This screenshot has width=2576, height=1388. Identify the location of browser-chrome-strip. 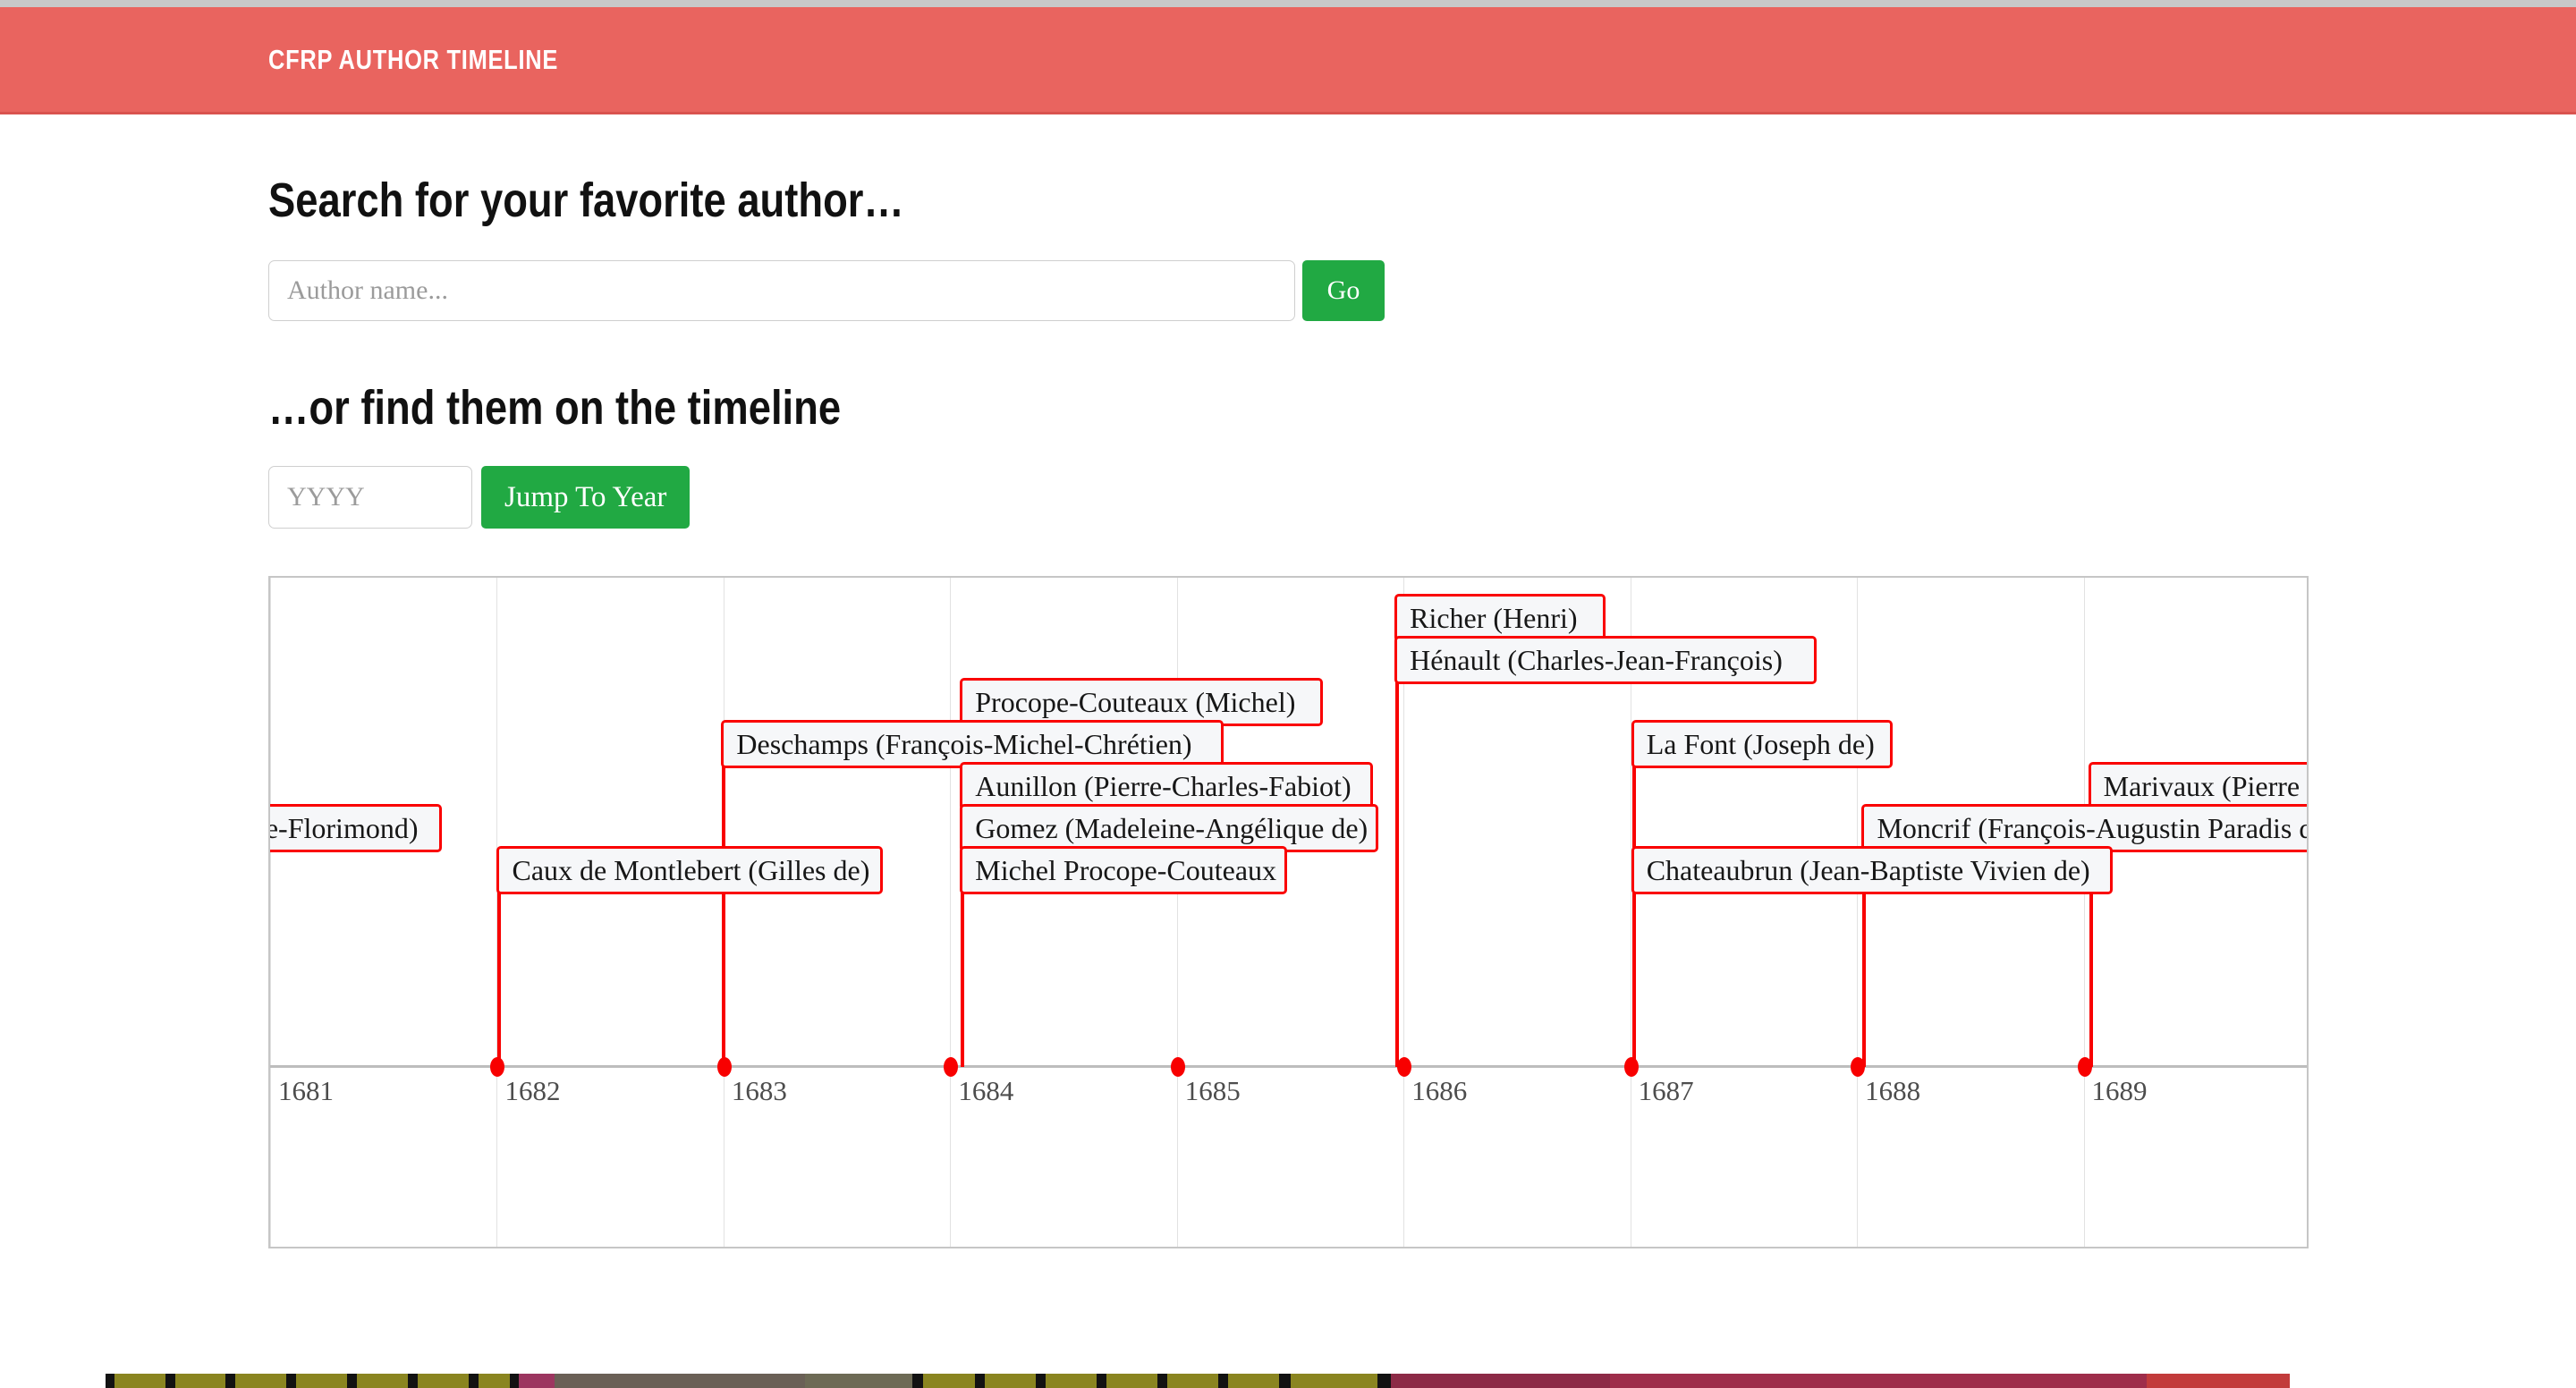
(1288, 4).